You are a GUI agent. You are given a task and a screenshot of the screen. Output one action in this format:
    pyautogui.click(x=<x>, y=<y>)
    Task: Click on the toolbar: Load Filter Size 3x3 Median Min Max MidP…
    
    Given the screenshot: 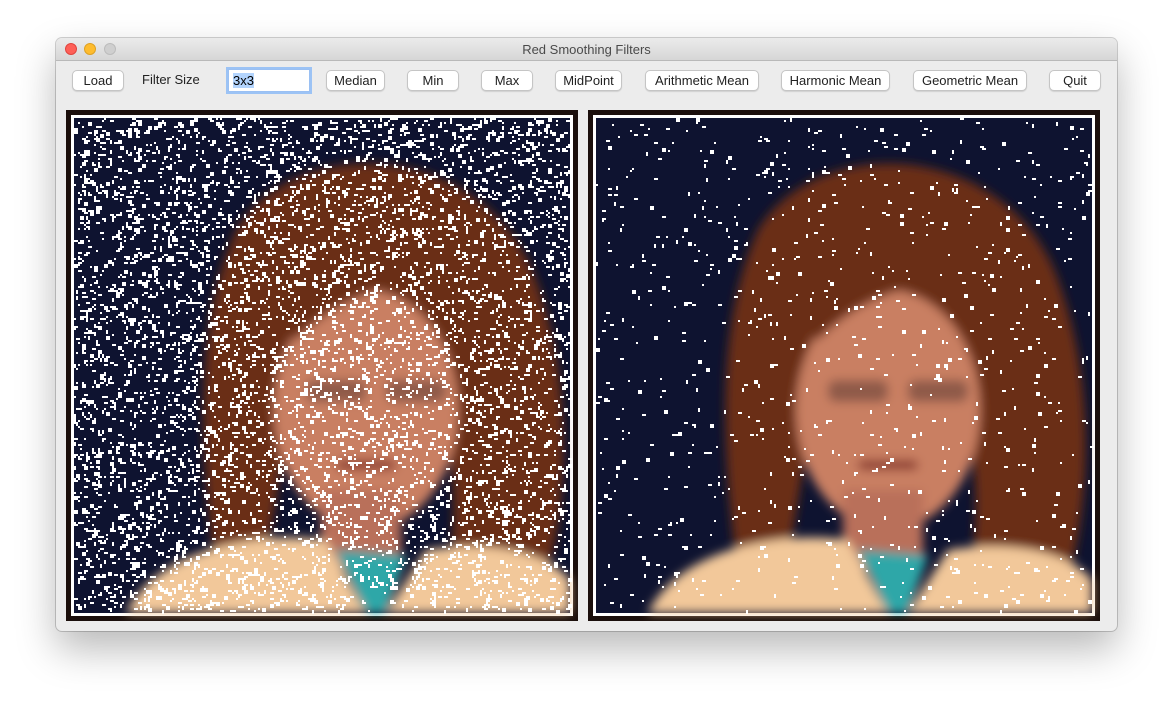 What is the action you would take?
    pyautogui.click(x=586, y=84)
    